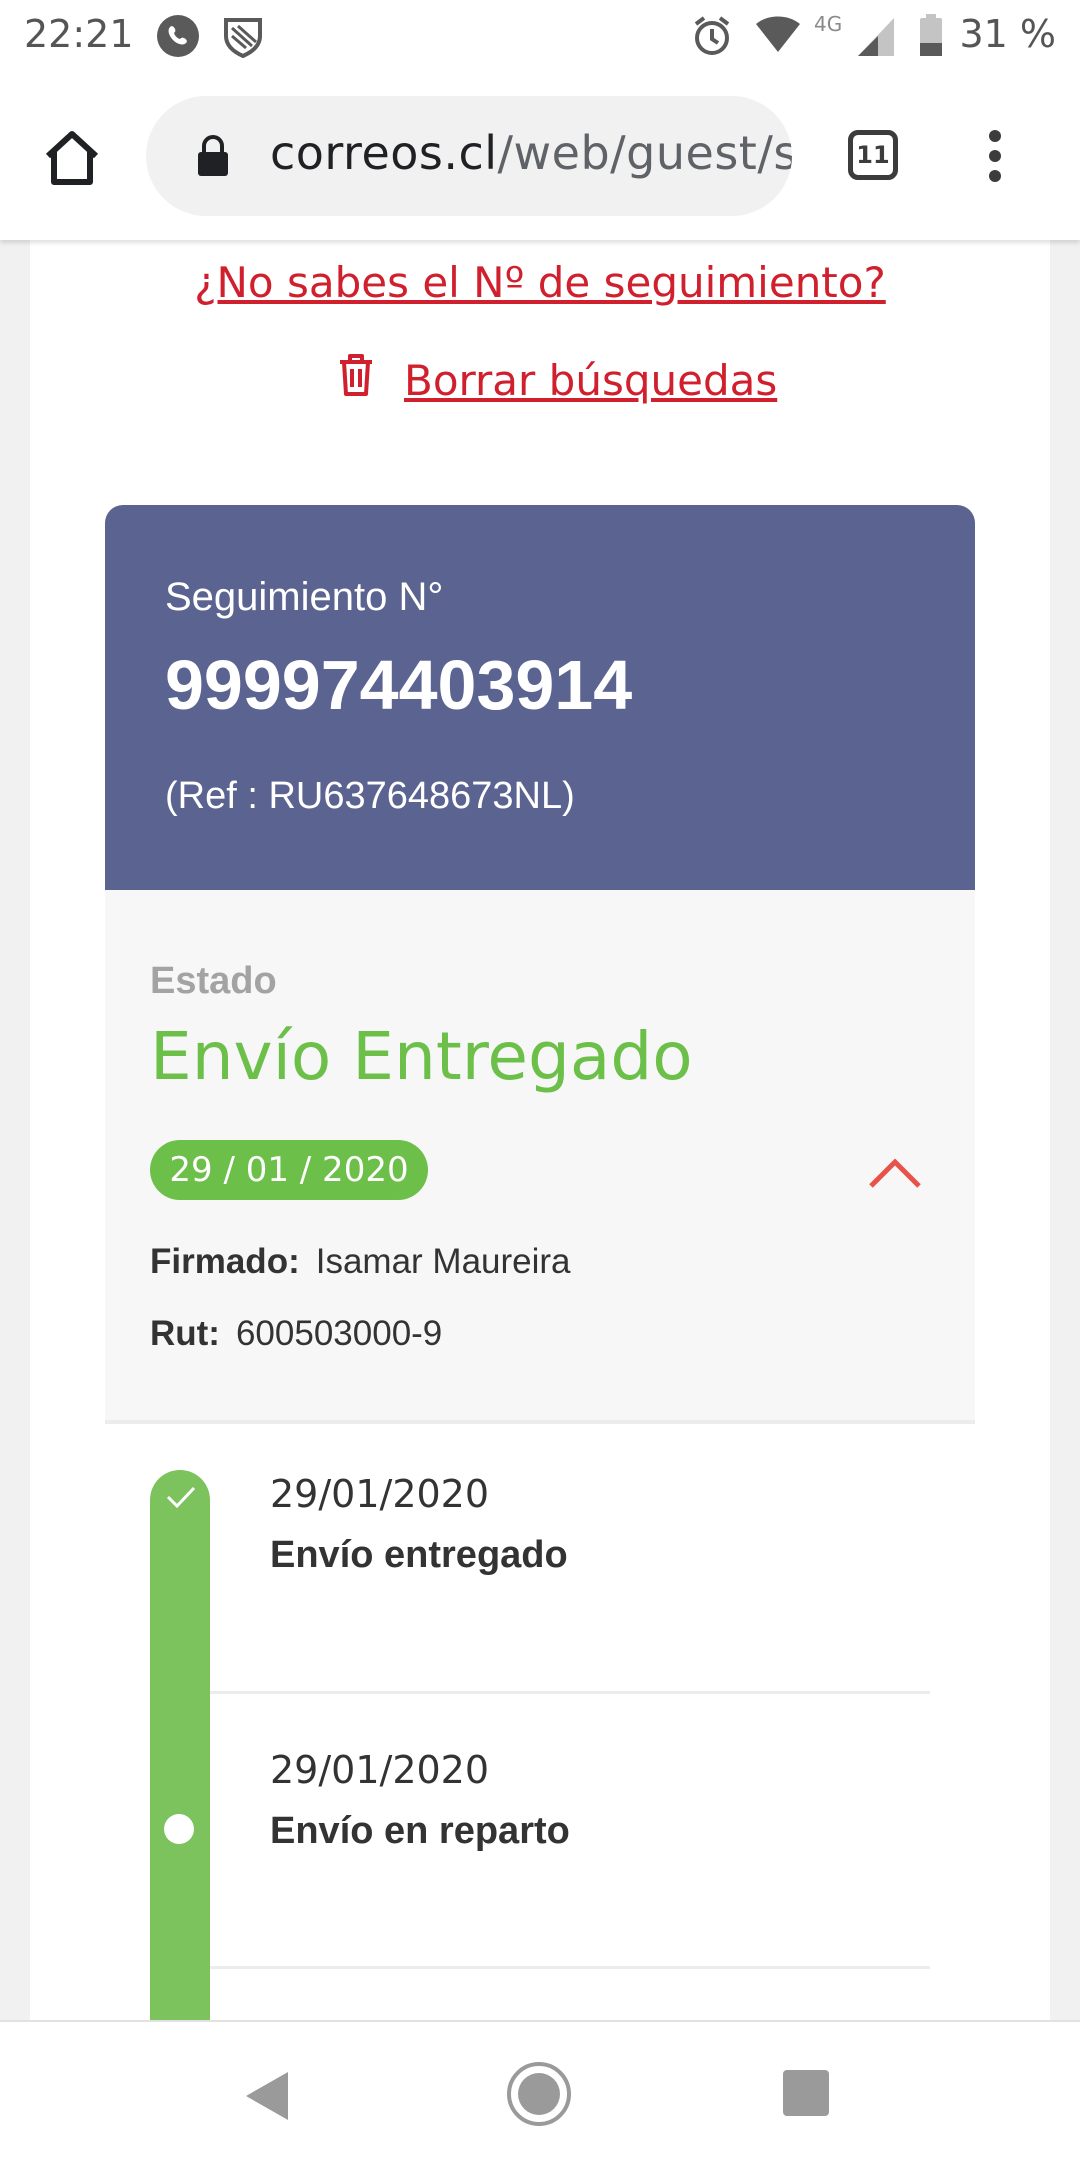 The width and height of the screenshot is (1080, 2162). I want to click on signed-label: Firmado:, so click(225, 1261).